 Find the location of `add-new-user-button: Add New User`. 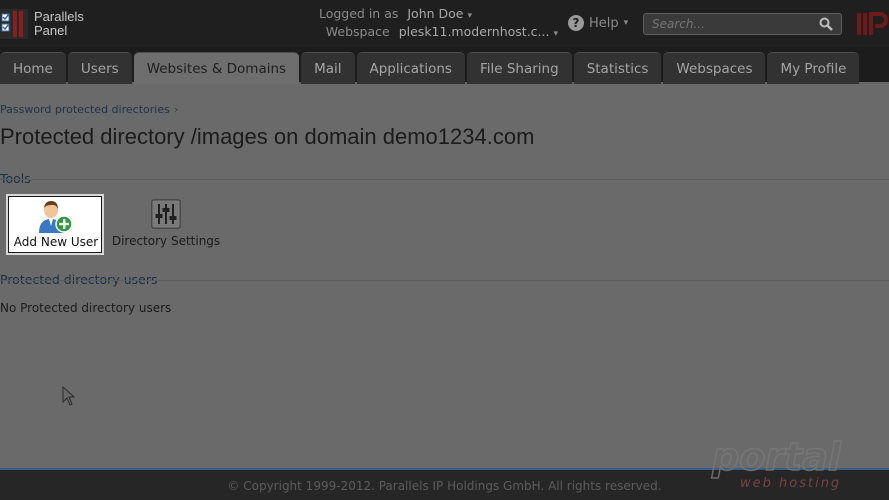

add-new-user-button: Add New User is located at coordinates (55, 224).